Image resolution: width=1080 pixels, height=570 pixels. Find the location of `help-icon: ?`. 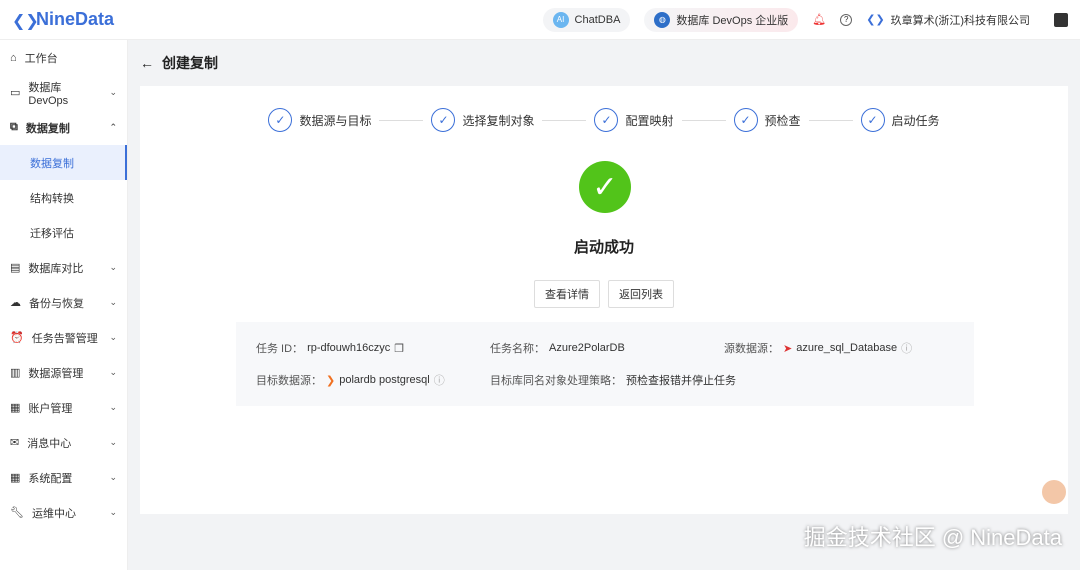

help-icon: ? is located at coordinates (846, 19).